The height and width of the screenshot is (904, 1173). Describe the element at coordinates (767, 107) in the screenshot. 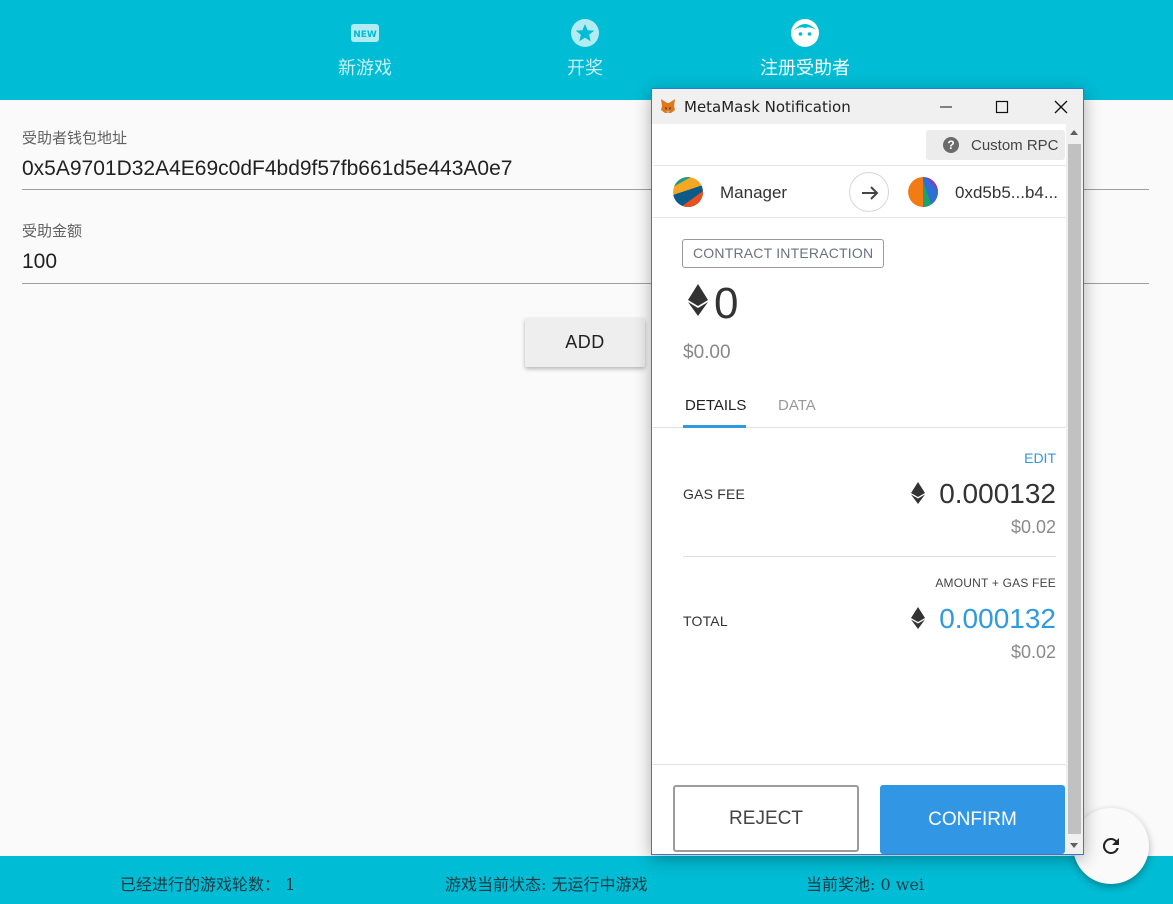

I see `window-title: MetaMask Notification` at that location.